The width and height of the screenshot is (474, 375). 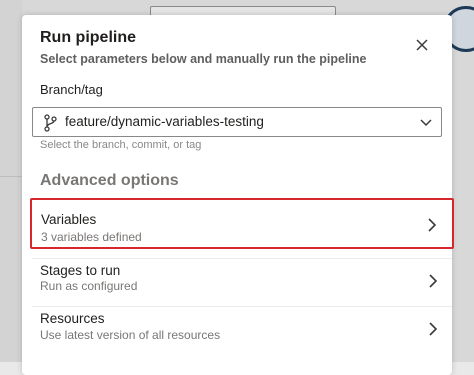 What do you see at coordinates (80, 270) in the screenshot?
I see `option-title: Stages to run` at bounding box center [80, 270].